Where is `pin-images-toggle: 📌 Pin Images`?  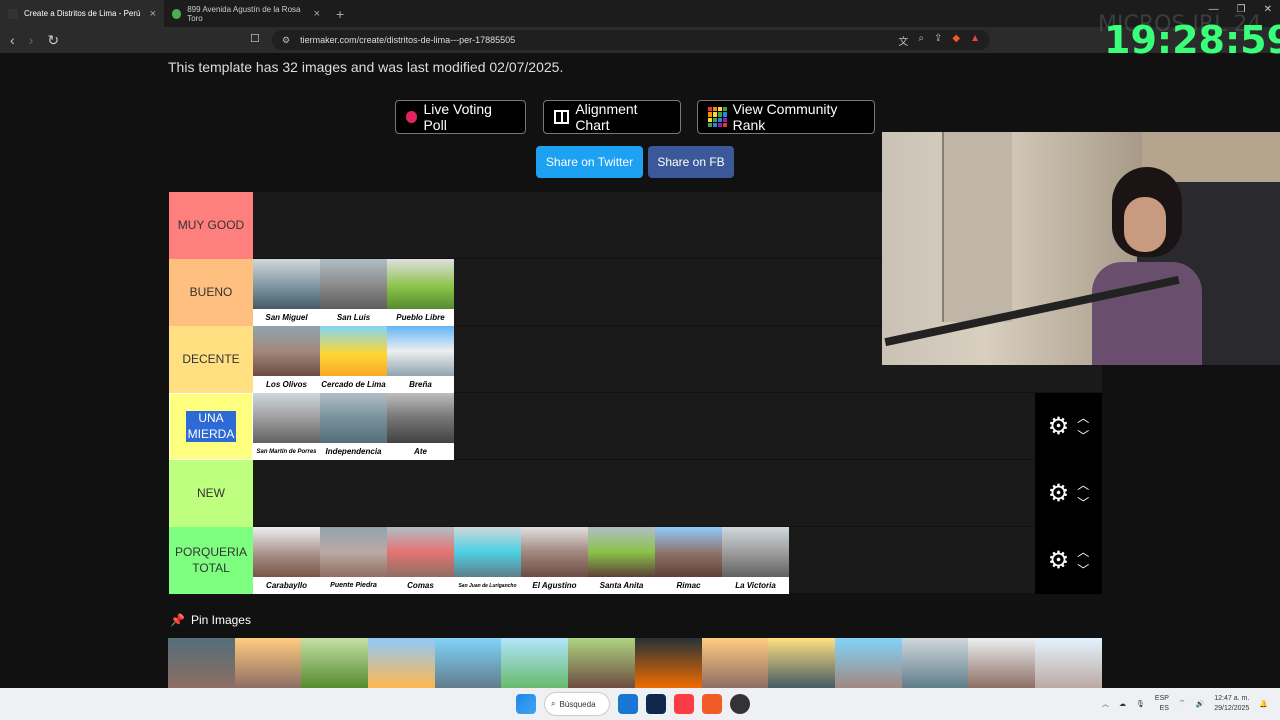
pin-images-toggle: 📌 Pin Images is located at coordinates (210, 620).